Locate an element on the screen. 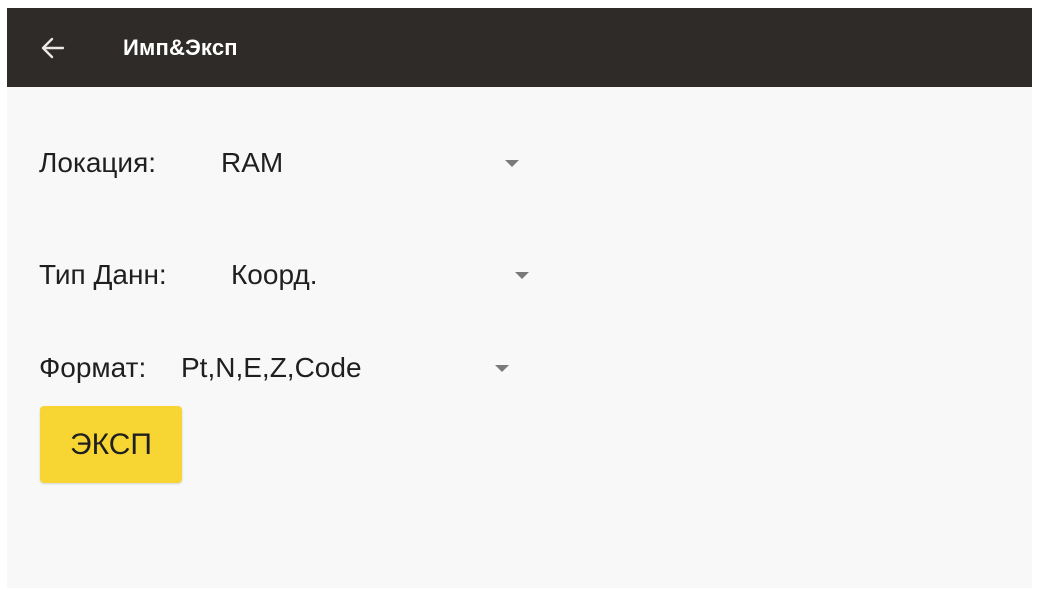  format-label: Формат: is located at coordinates (93, 367).